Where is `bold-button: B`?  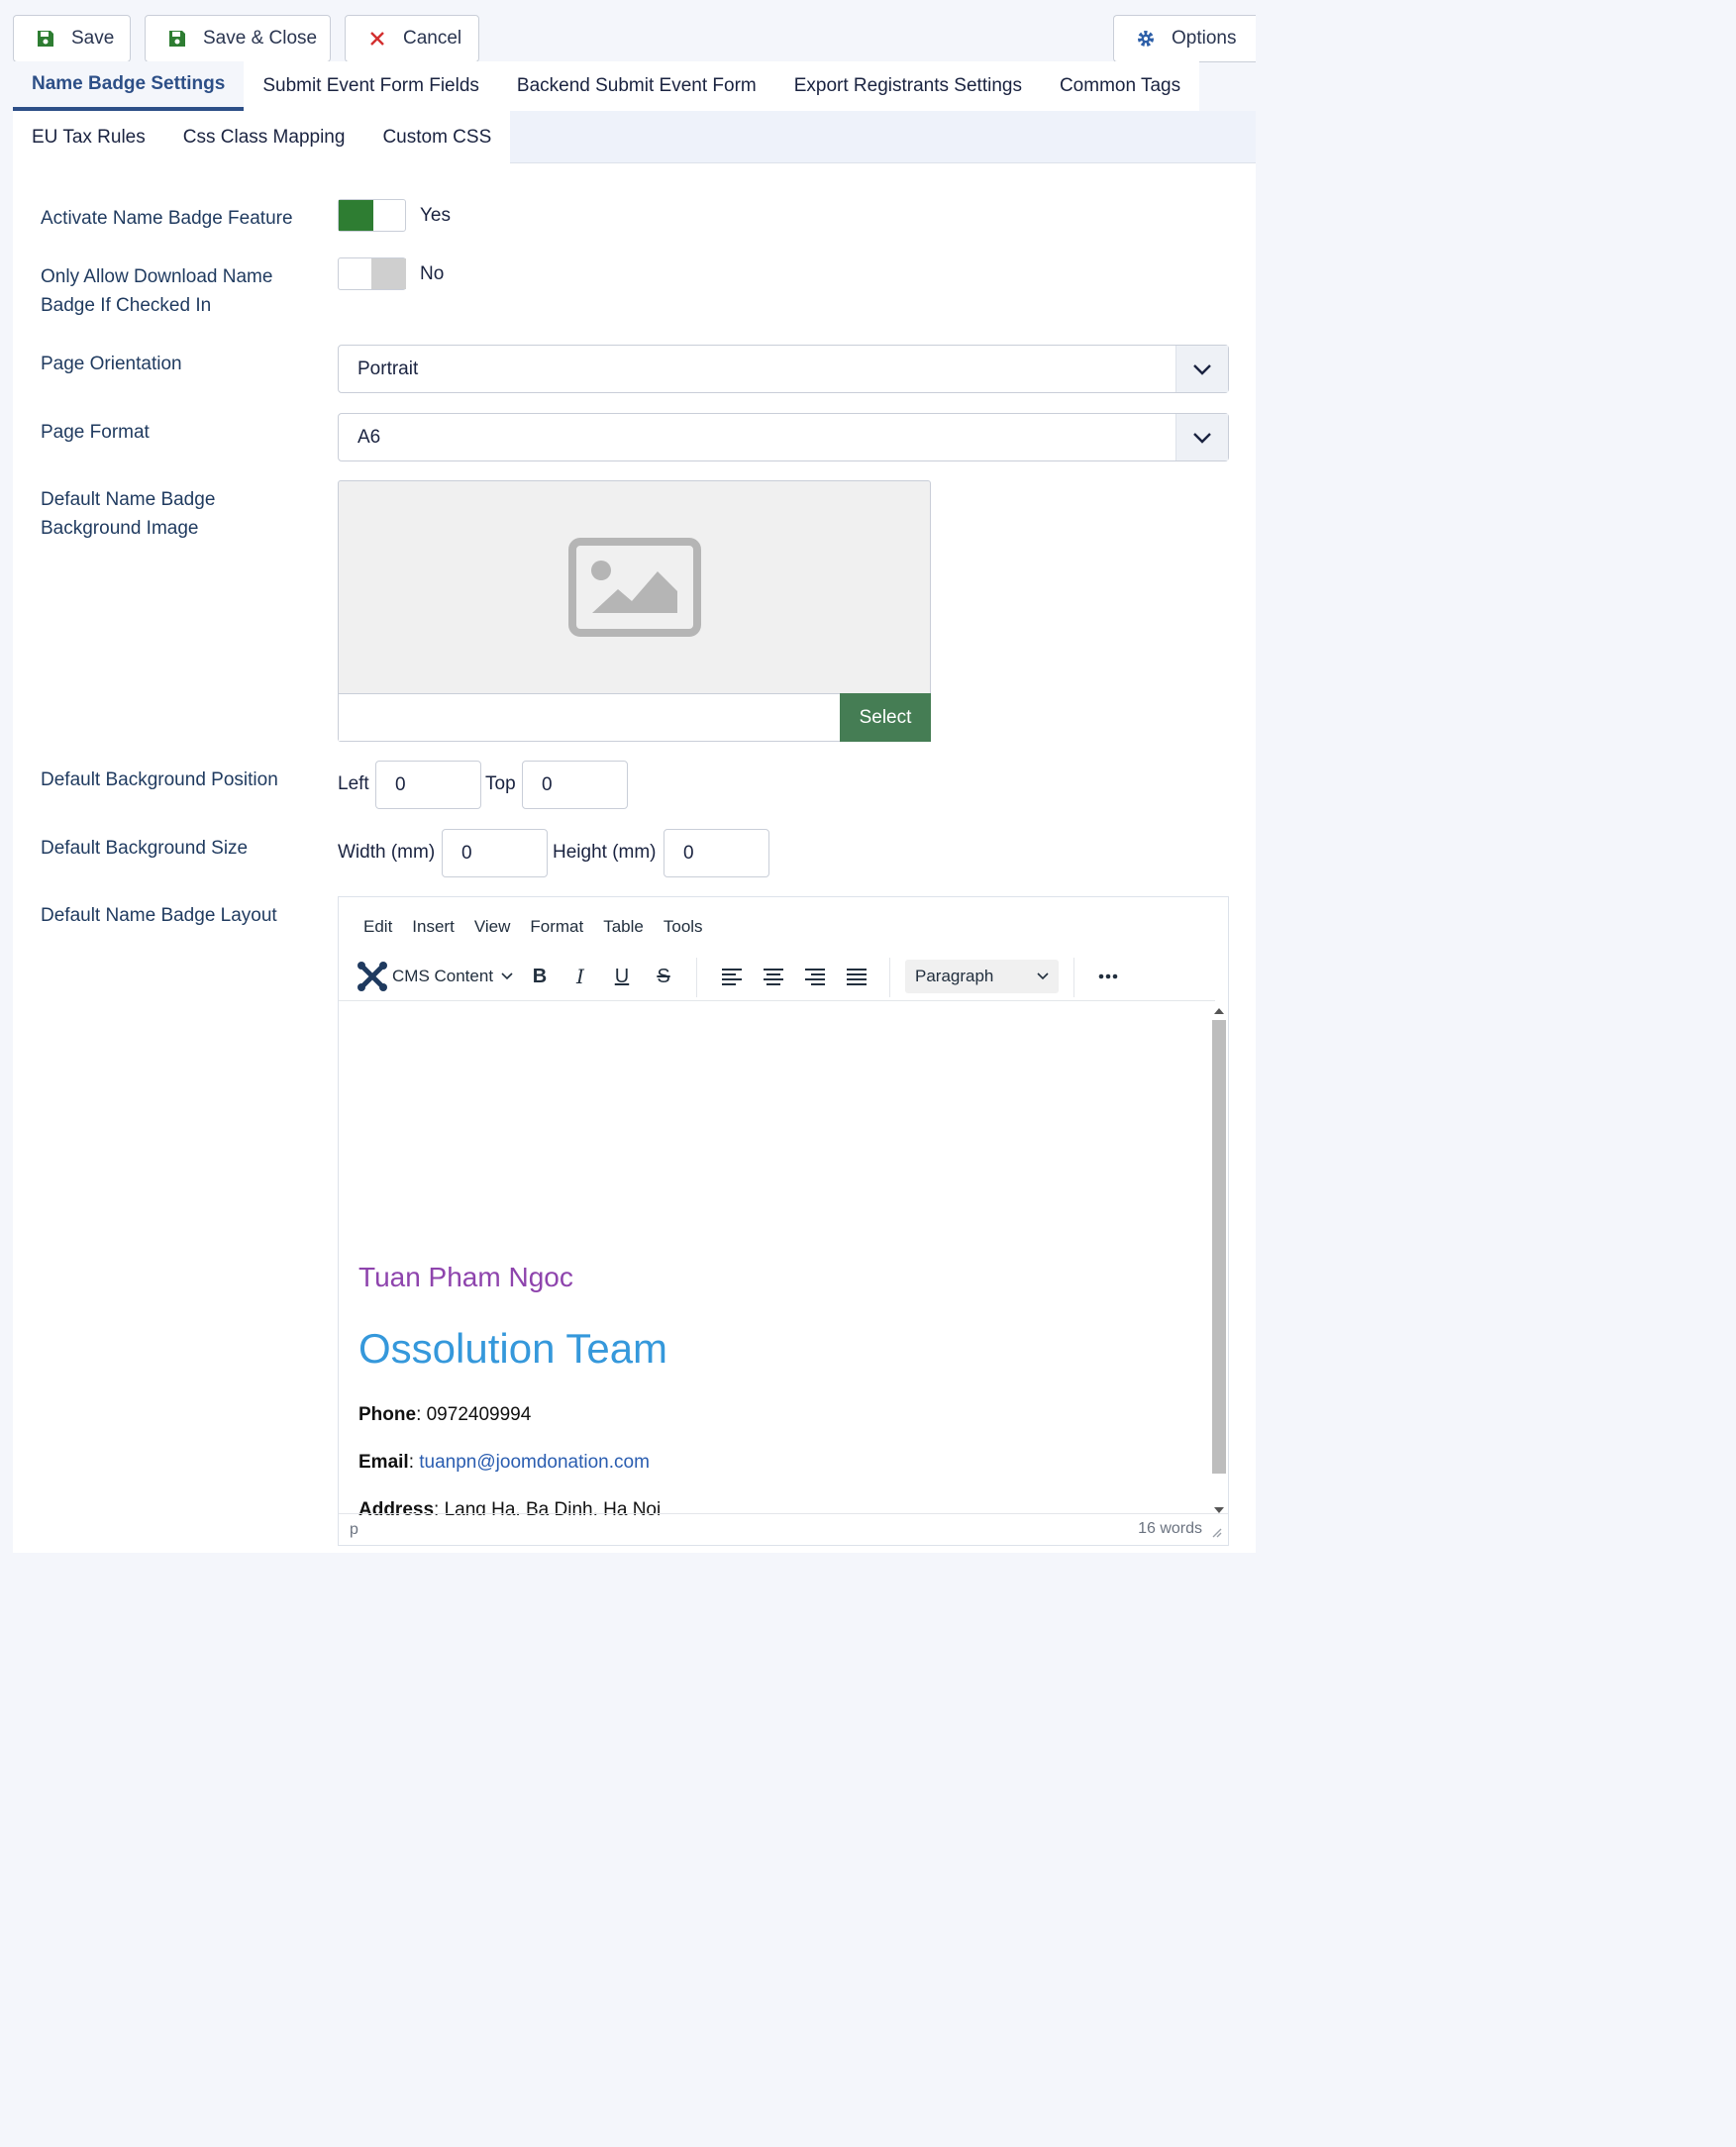
bold-button: B is located at coordinates (540, 977).